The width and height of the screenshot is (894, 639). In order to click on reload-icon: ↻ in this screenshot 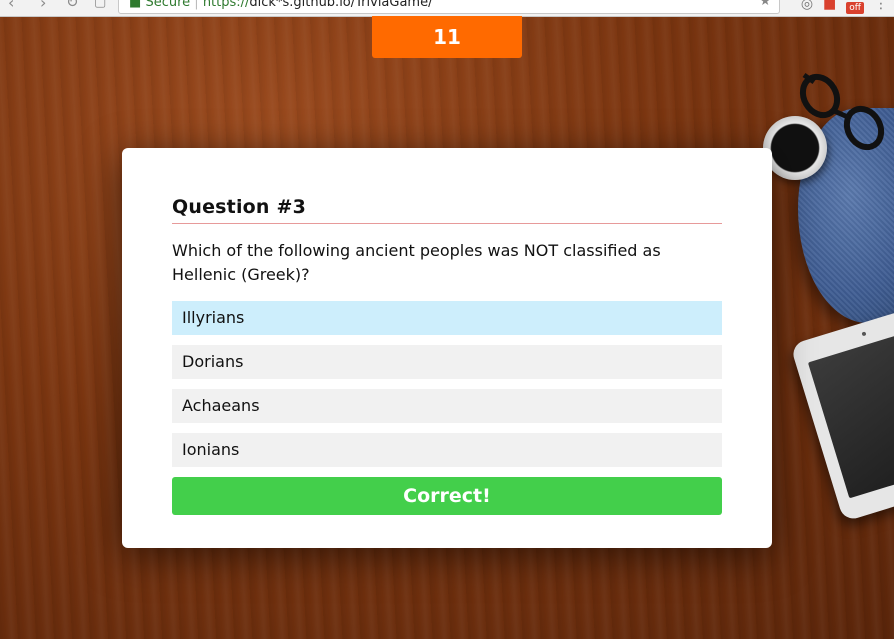, I will do `click(72, 5)`.